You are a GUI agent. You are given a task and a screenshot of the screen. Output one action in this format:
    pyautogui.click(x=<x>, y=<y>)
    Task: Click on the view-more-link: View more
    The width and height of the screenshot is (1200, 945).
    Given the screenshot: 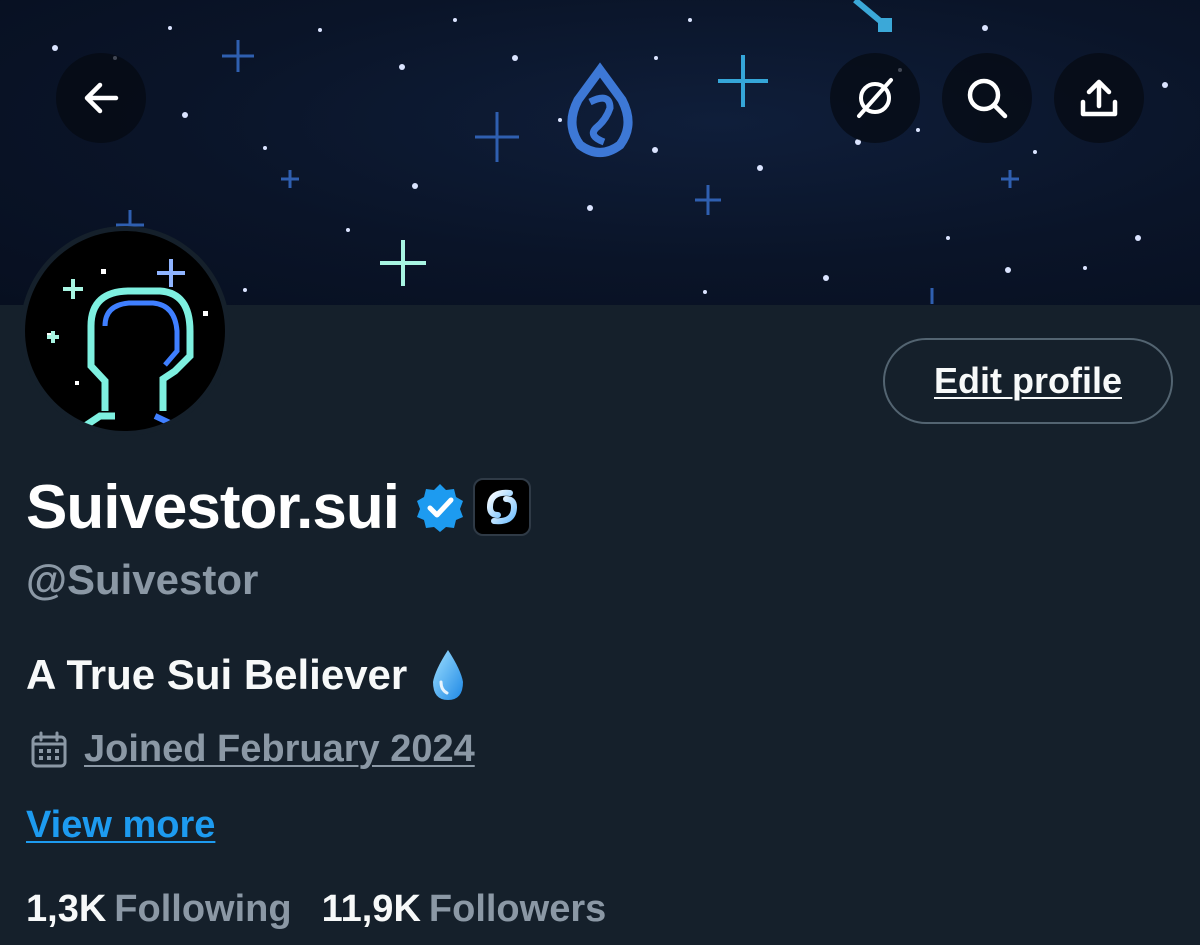 What is the action you would take?
    pyautogui.click(x=120, y=825)
    